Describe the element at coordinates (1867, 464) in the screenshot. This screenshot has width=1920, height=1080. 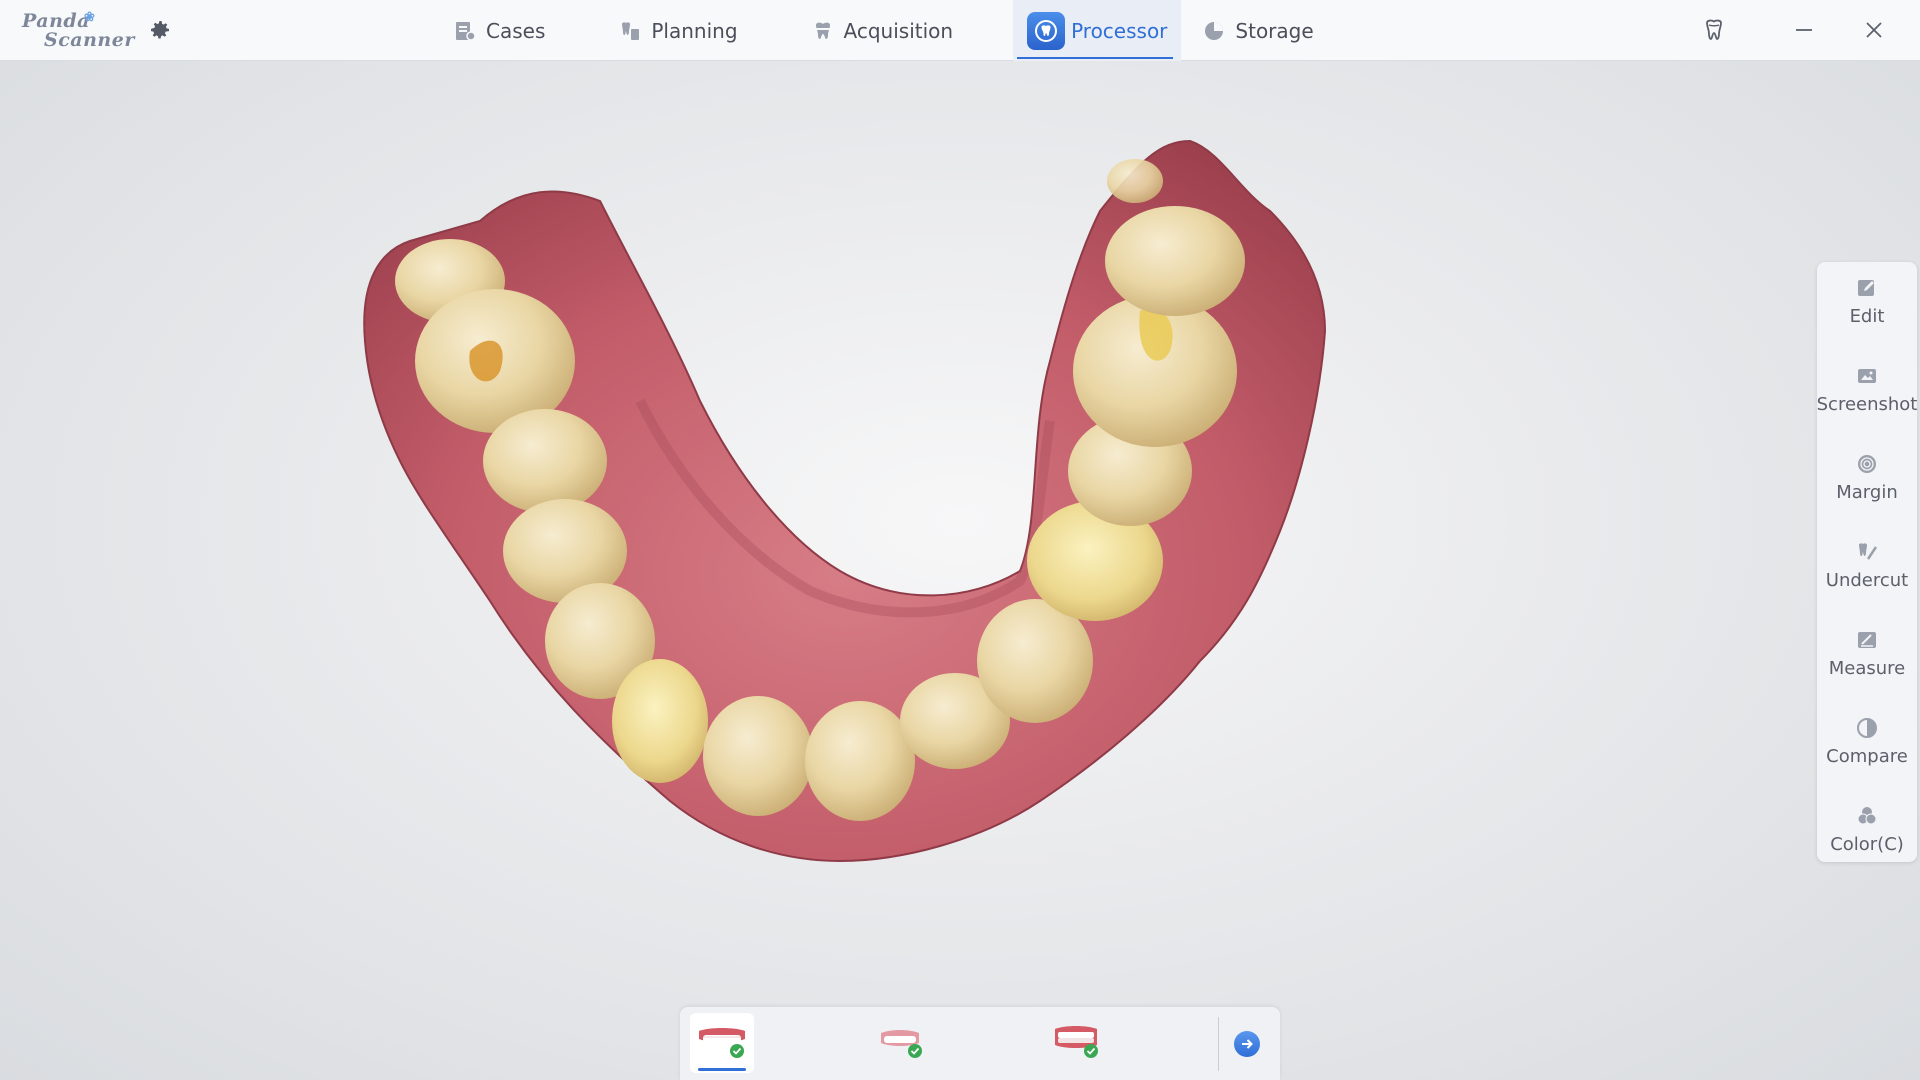
I see `margin-icon` at that location.